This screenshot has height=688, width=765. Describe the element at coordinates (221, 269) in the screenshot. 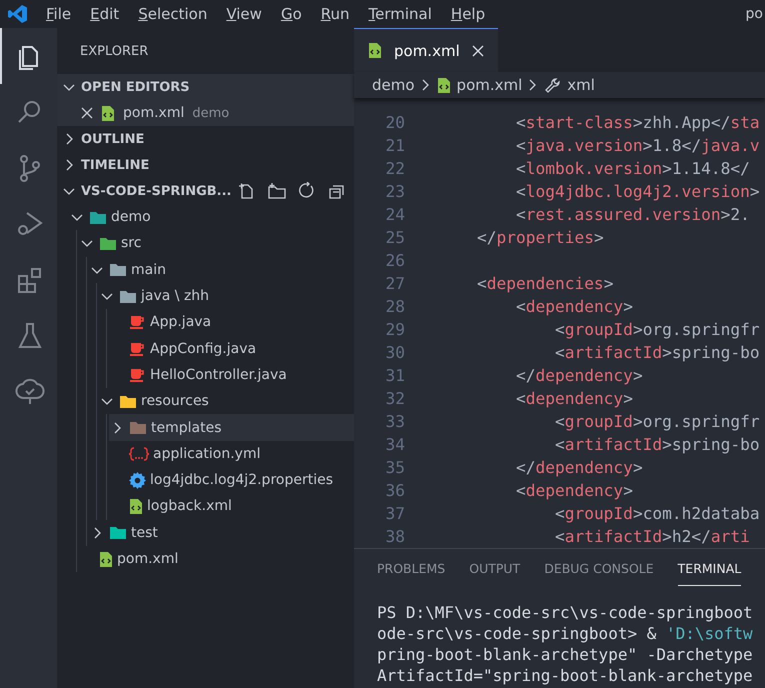

I see `tree-item: main` at that location.